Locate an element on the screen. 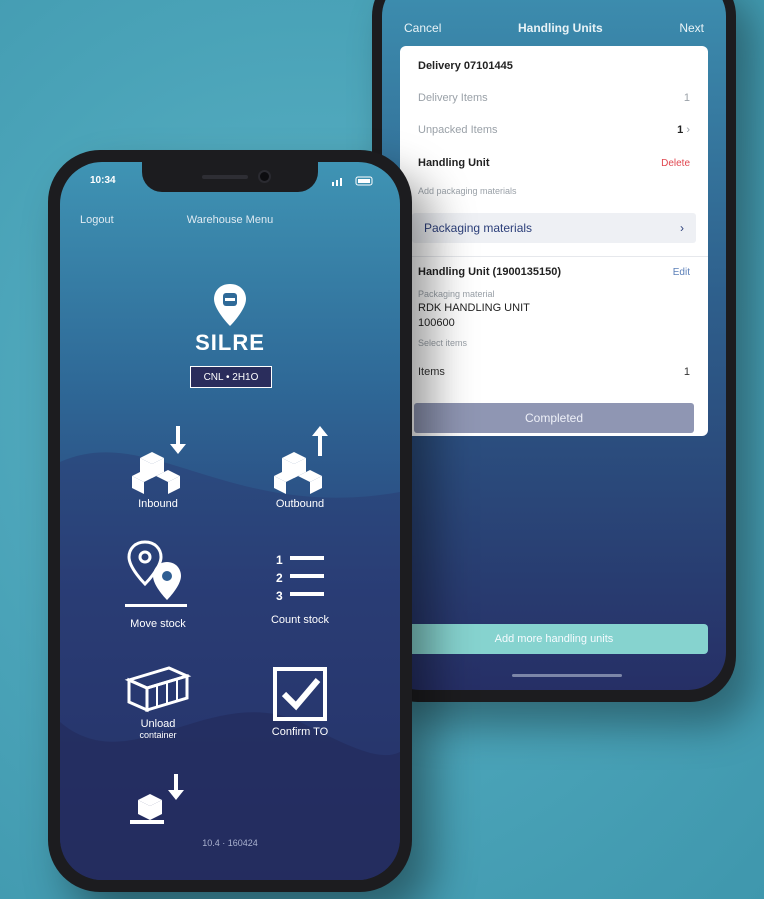 Image resolution: width=764 pixels, height=899 pixels. edit-button: Edit is located at coordinates (681, 272).